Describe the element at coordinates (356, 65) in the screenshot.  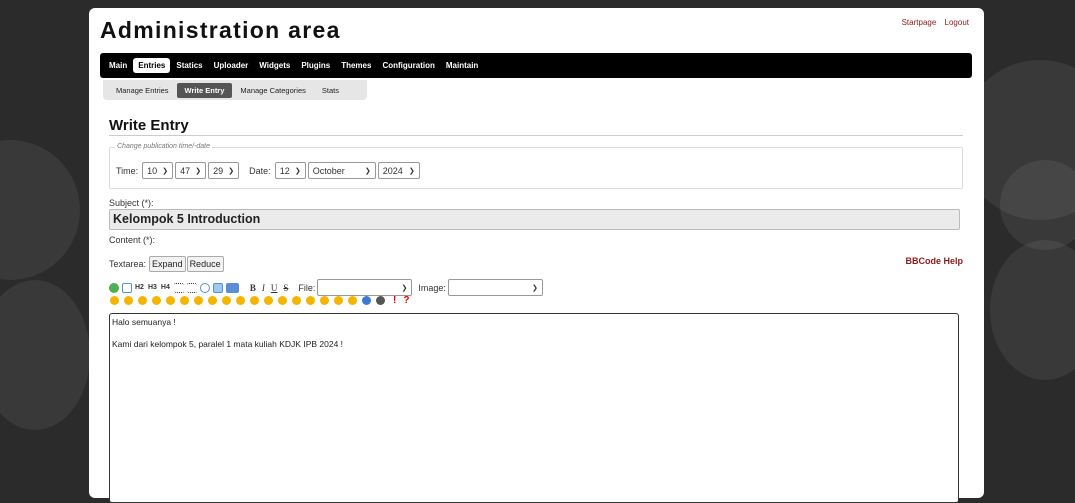
I see `nav-themes: Themes` at that location.